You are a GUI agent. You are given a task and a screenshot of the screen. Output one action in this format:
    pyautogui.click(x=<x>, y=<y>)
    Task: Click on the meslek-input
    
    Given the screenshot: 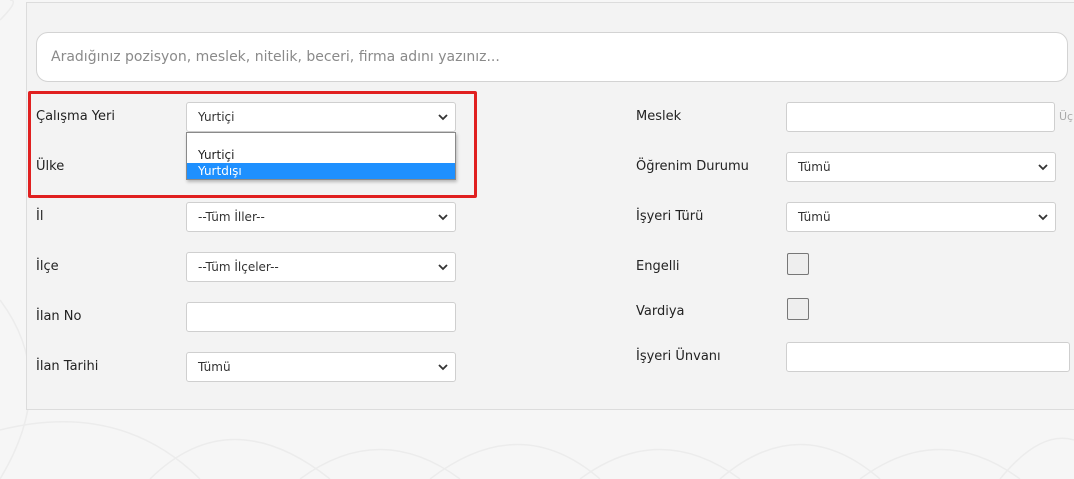 What is the action you would take?
    pyautogui.click(x=920, y=117)
    